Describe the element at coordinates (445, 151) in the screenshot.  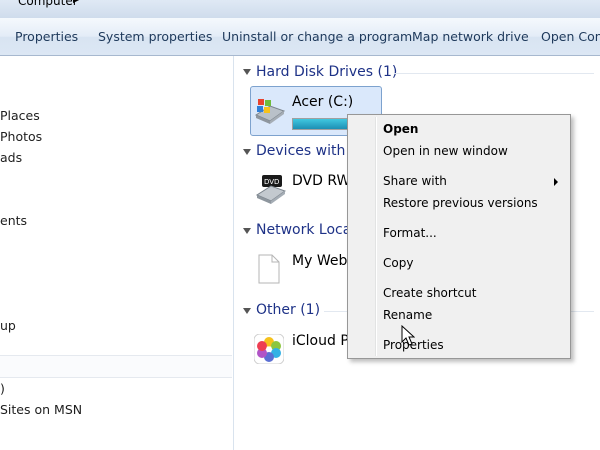
I see `menu-item-open-new-window: Open in new window` at that location.